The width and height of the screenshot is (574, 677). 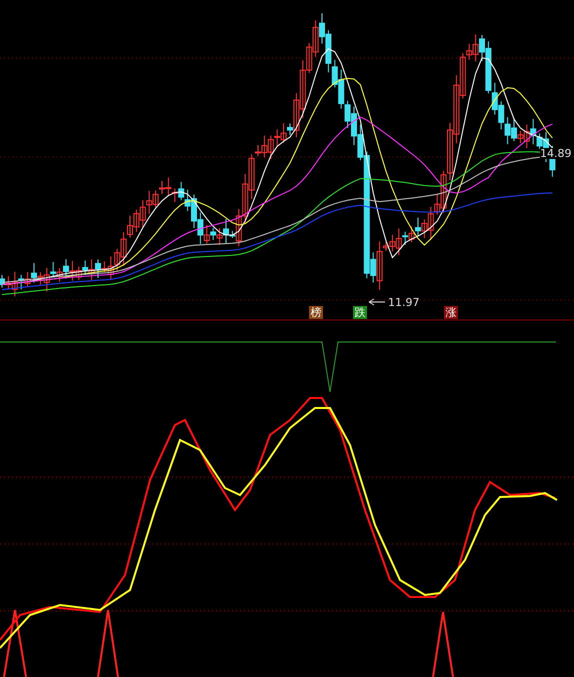 I want to click on price-label: 11.97, so click(x=404, y=302).